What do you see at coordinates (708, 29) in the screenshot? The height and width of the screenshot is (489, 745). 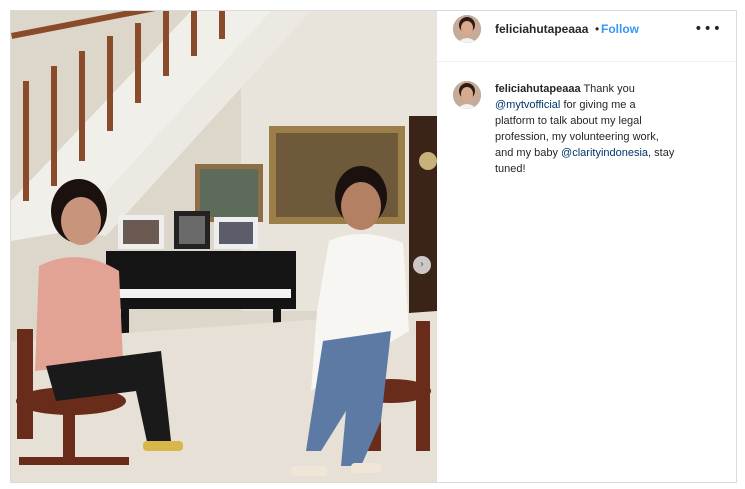 I see `more-options-icon: •••` at bounding box center [708, 29].